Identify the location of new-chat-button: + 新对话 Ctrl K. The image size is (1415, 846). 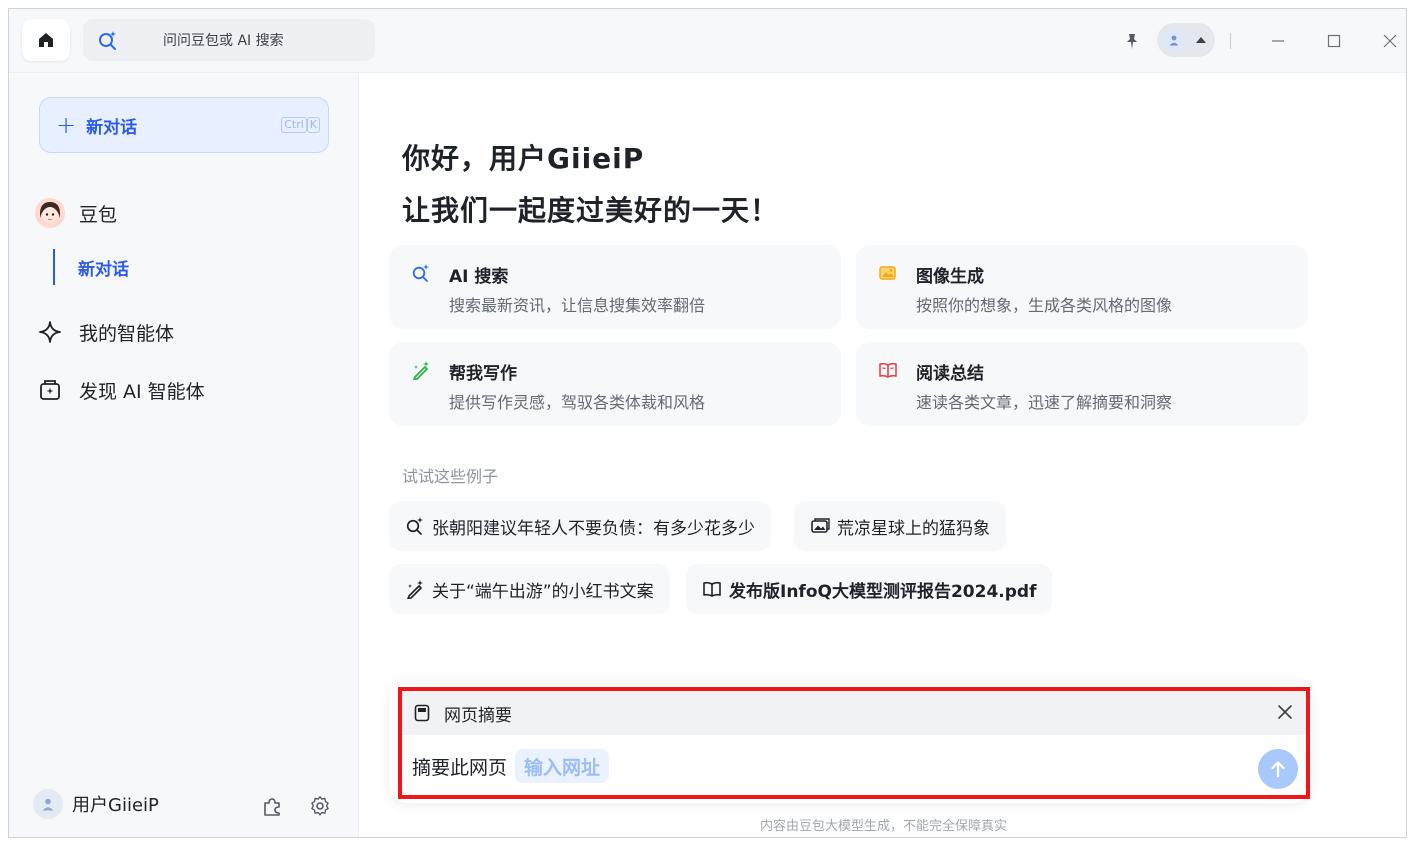
(184, 125).